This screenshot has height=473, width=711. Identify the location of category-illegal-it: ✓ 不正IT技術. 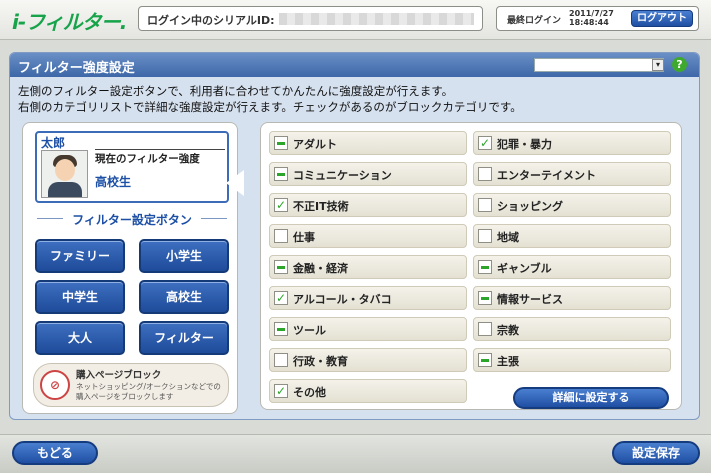
(368, 205).